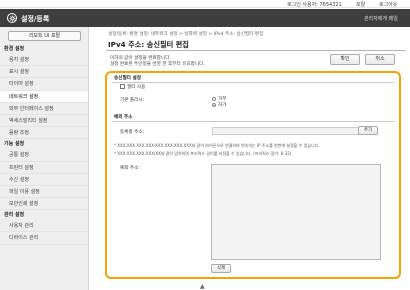  What do you see at coordinates (136, 87) in the screenshot?
I see `use-filter-label: 필터 사용` at bounding box center [136, 87].